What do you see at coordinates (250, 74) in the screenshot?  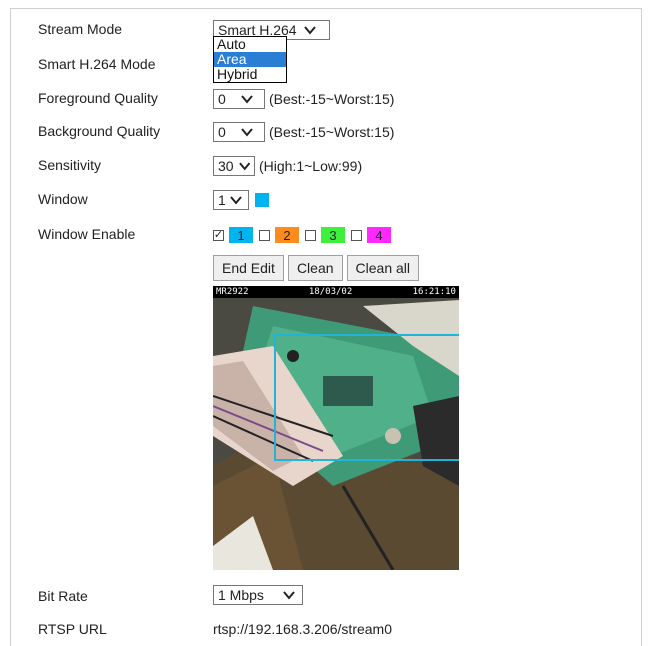 I see `option-hybrid: Hybrid` at bounding box center [250, 74].